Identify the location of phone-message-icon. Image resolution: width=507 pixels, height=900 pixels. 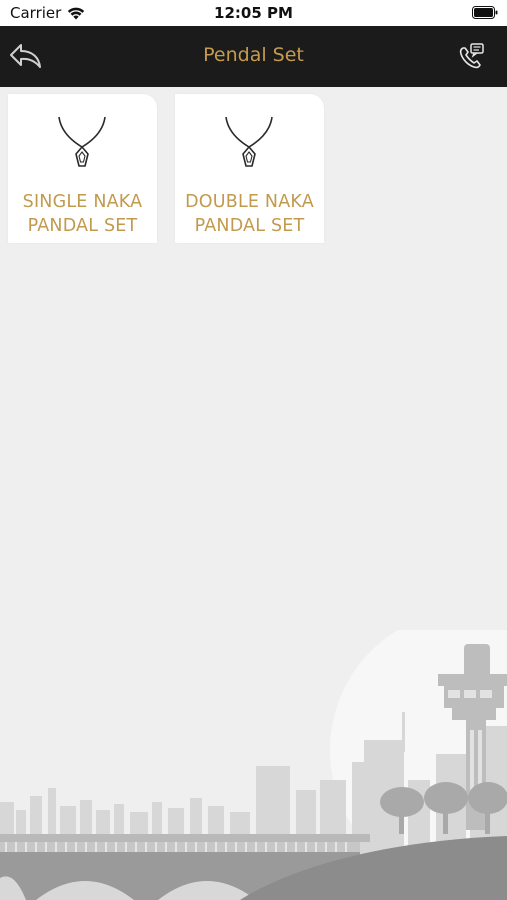
(471, 56).